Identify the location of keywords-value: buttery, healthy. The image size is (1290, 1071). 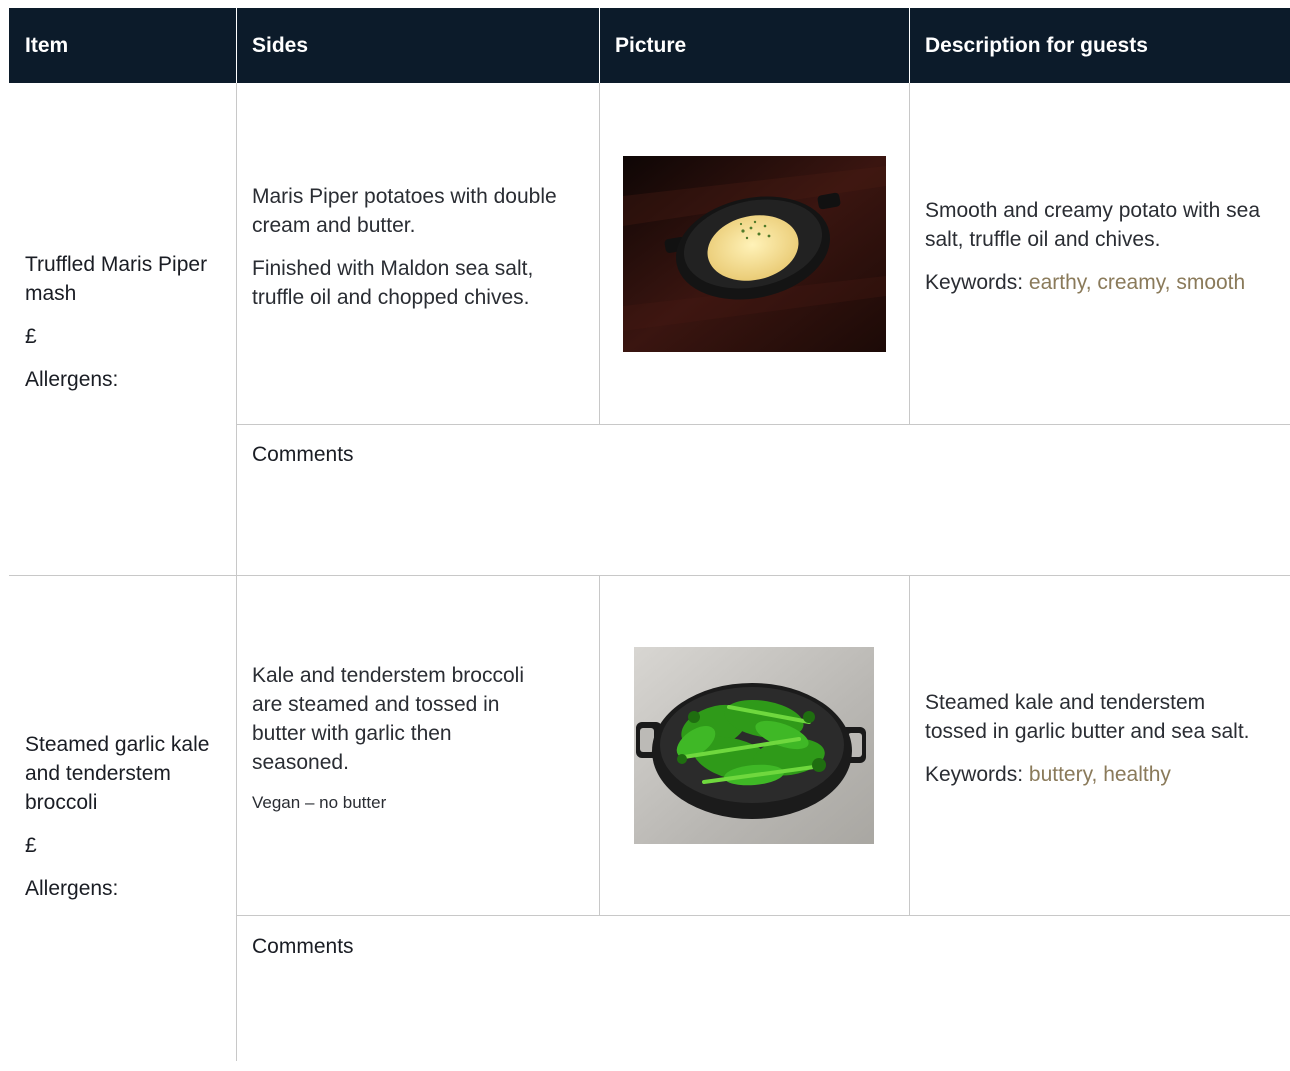
(1099, 774).